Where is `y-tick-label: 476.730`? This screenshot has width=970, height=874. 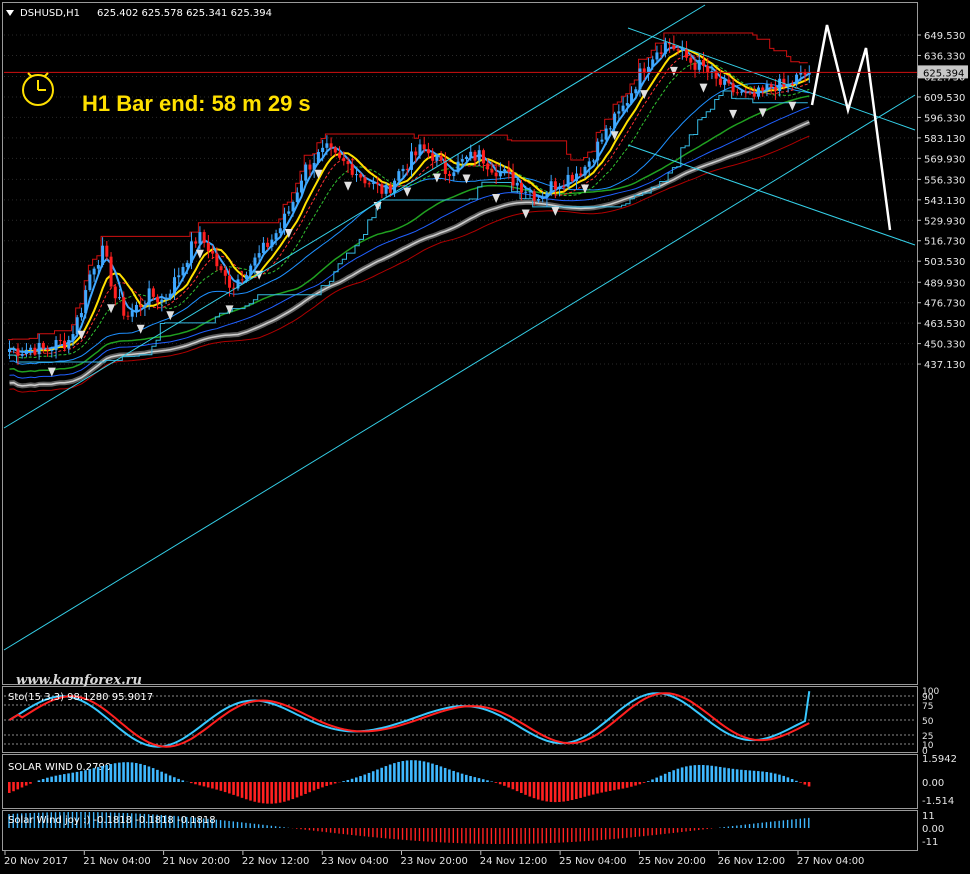
y-tick-label: 476.730 is located at coordinates (944, 304).